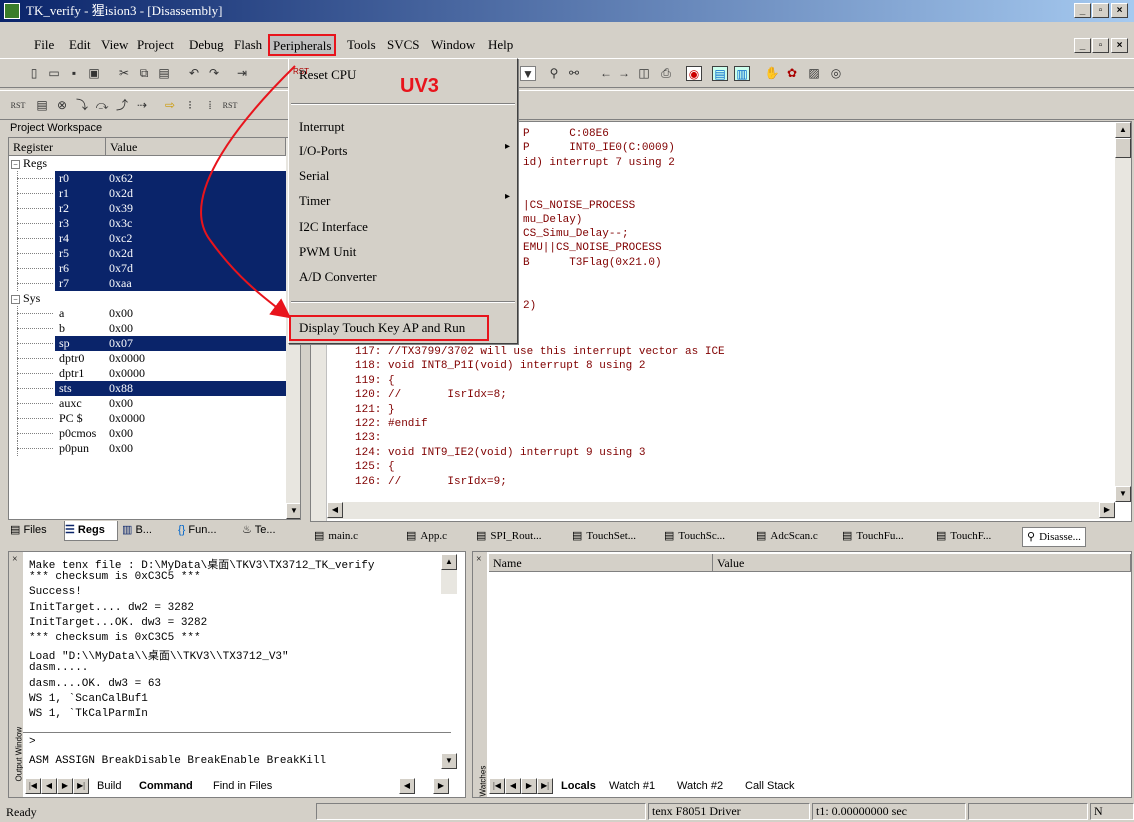 This screenshot has height=822, width=1134. Describe the element at coordinates (453, 45) in the screenshot. I see `menu-window: Window` at that location.